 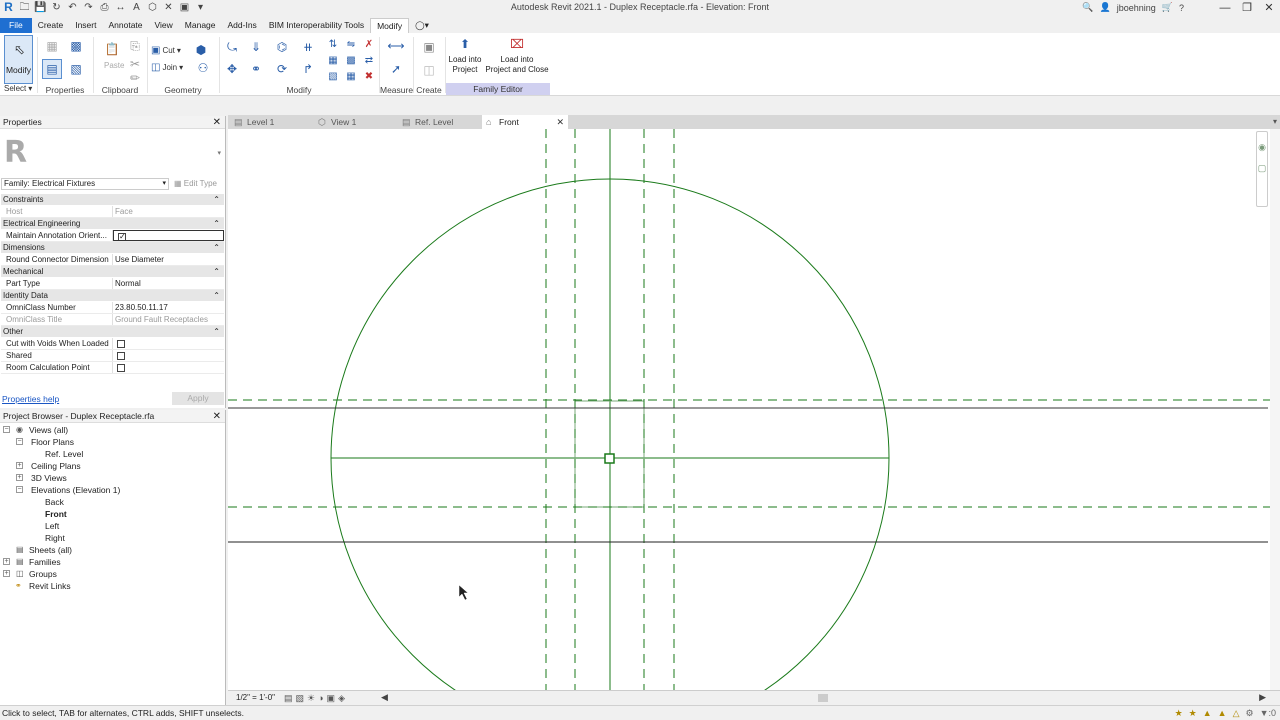 What do you see at coordinates (30, 399) in the screenshot?
I see `properties-help-link: Properties help` at bounding box center [30, 399].